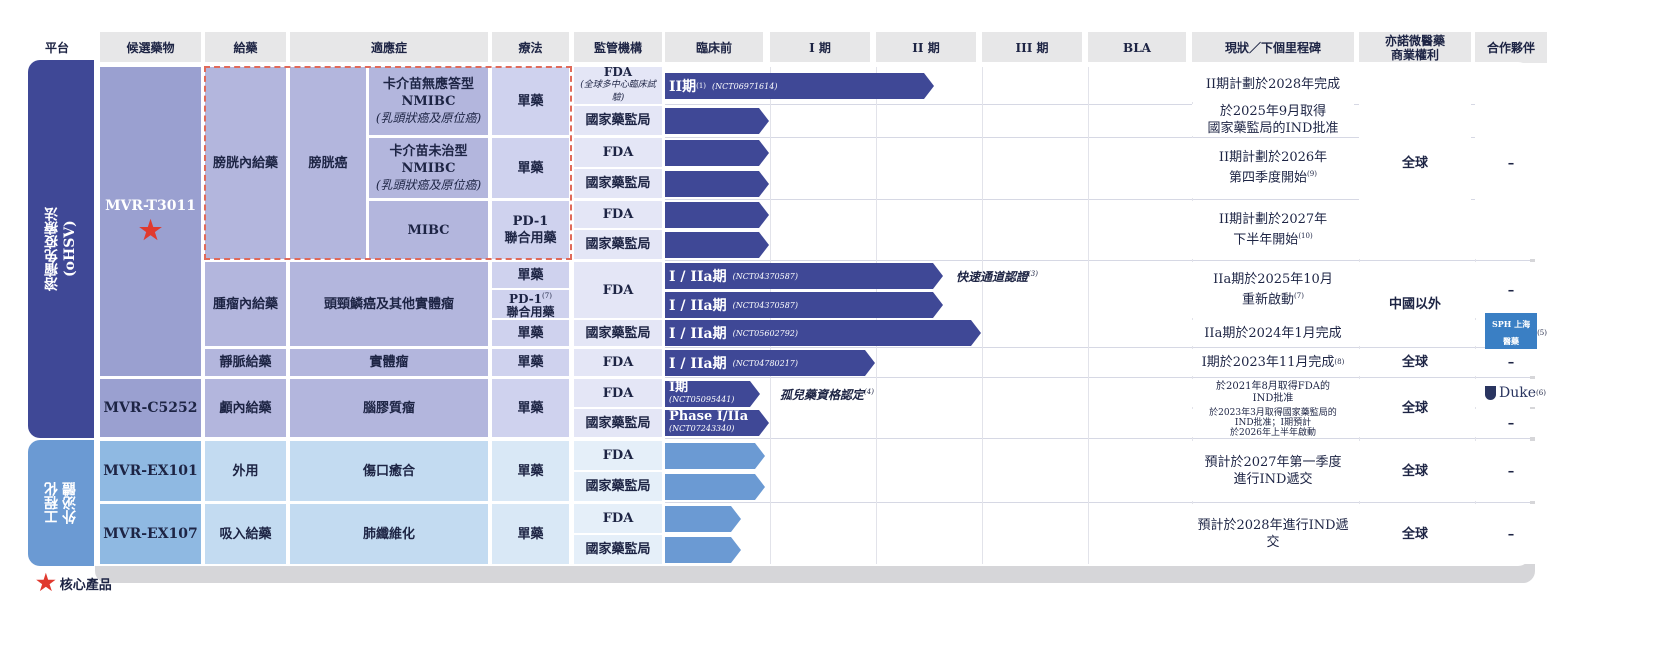  I want to click on status-line2-text: 下半年開始, so click(1266, 240).